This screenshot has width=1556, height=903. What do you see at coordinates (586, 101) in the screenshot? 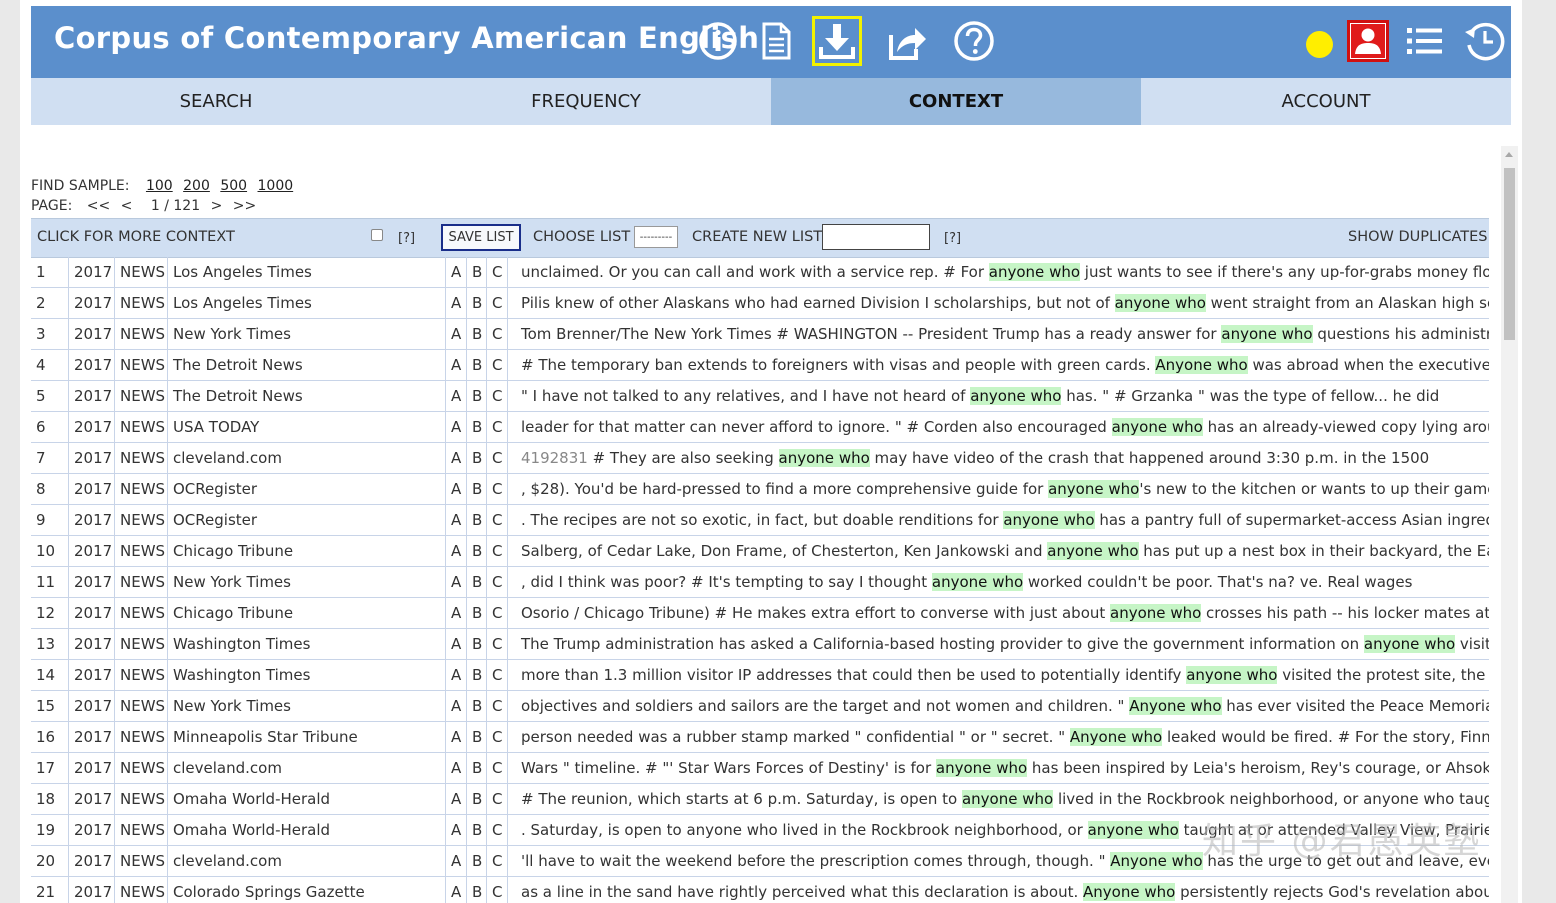
I see `tab-frequency: FREQUENCY` at bounding box center [586, 101].